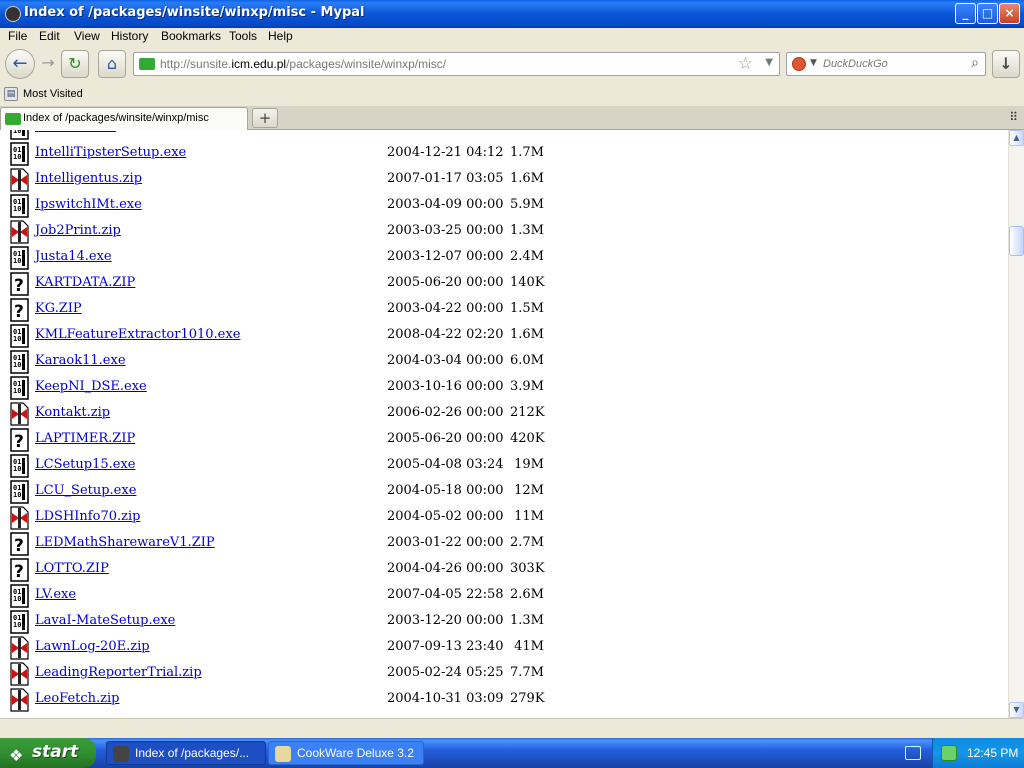 This screenshot has width=1024, height=768. I want to click on search-input: DuckDuckGo, so click(855, 64).